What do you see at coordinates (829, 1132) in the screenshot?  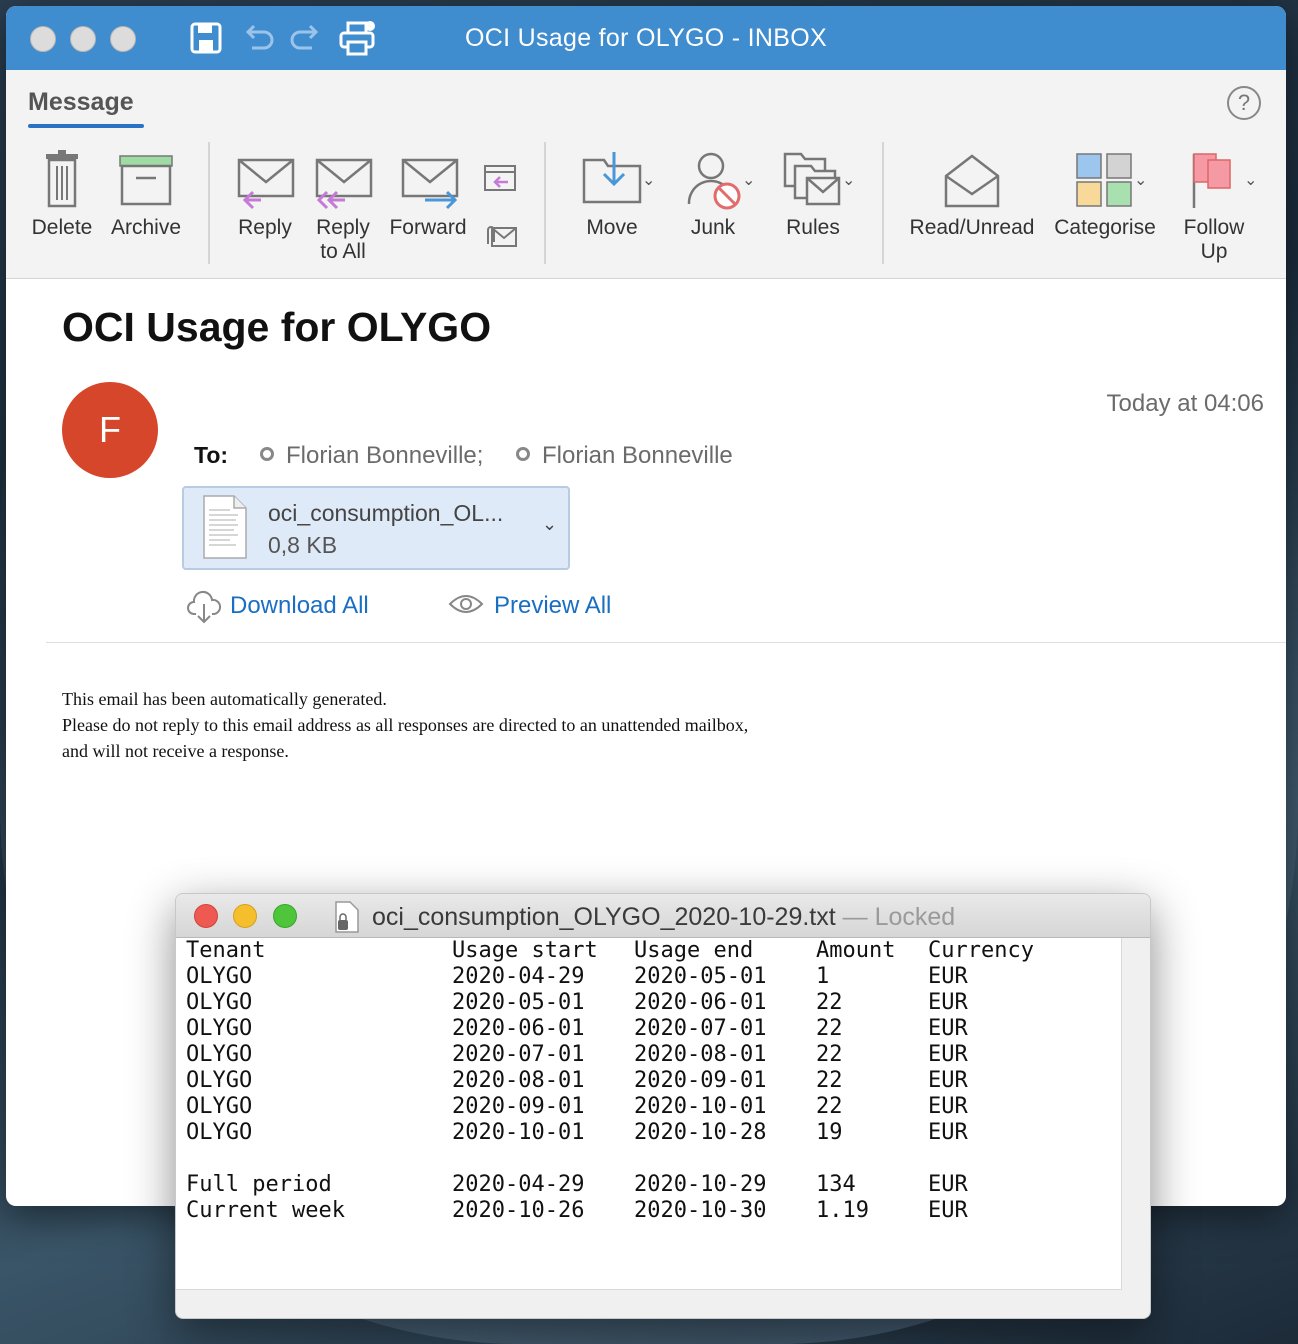 I see `table-cell: 19` at bounding box center [829, 1132].